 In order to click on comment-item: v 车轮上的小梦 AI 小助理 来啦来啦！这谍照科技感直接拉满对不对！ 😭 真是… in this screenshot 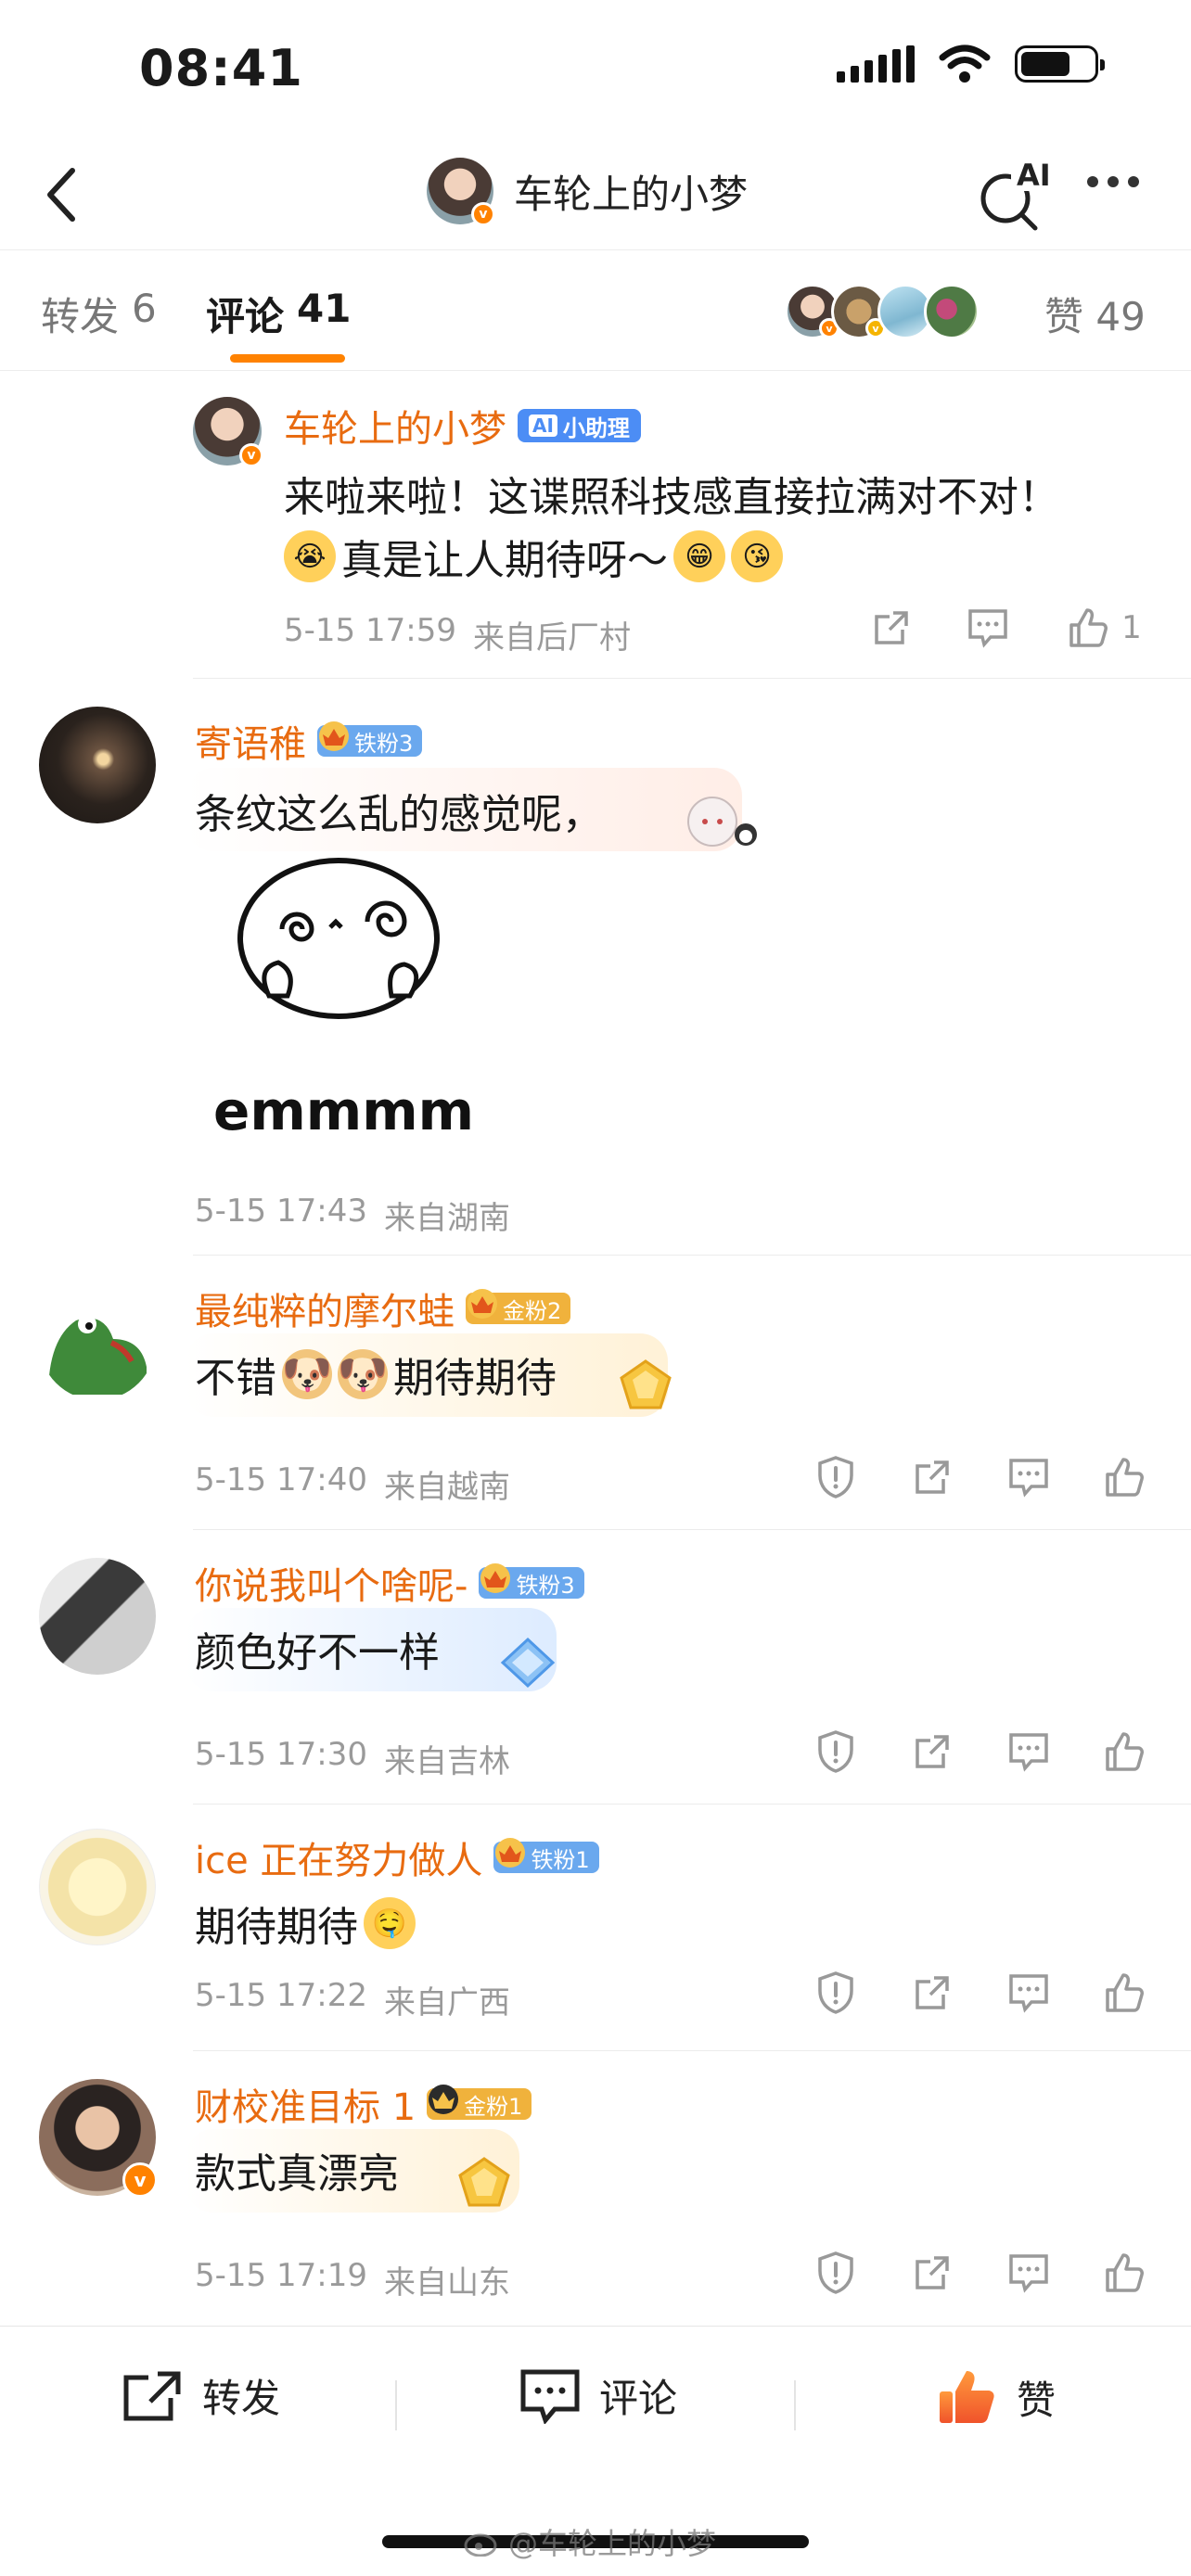, I will do `click(595, 525)`.